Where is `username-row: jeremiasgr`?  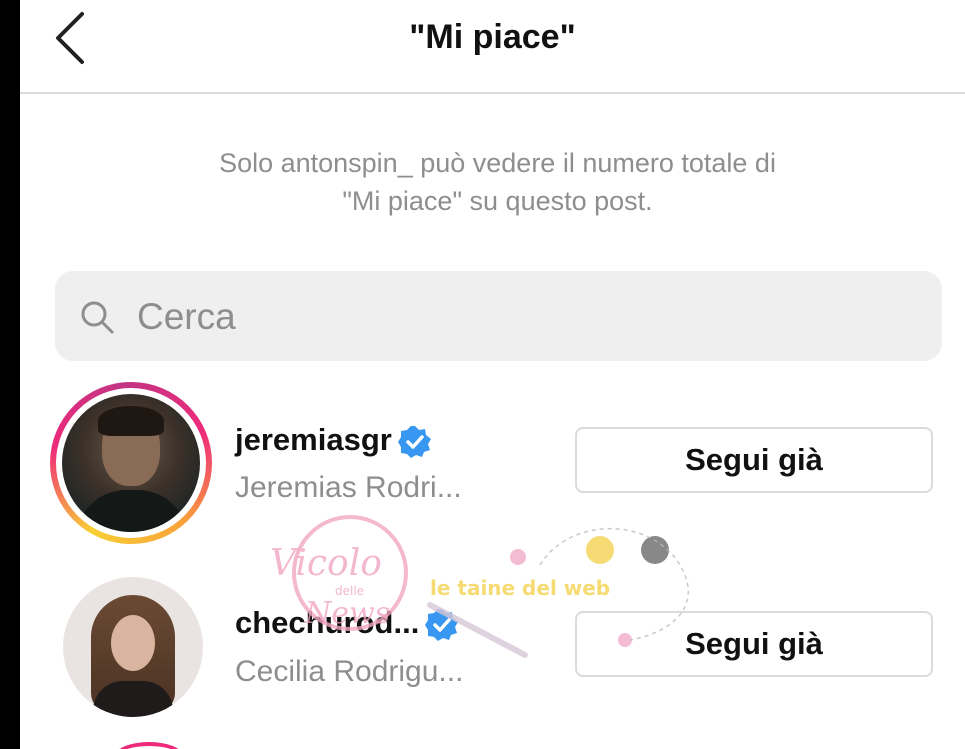
username-row: jeremiasgr is located at coordinates (333, 440).